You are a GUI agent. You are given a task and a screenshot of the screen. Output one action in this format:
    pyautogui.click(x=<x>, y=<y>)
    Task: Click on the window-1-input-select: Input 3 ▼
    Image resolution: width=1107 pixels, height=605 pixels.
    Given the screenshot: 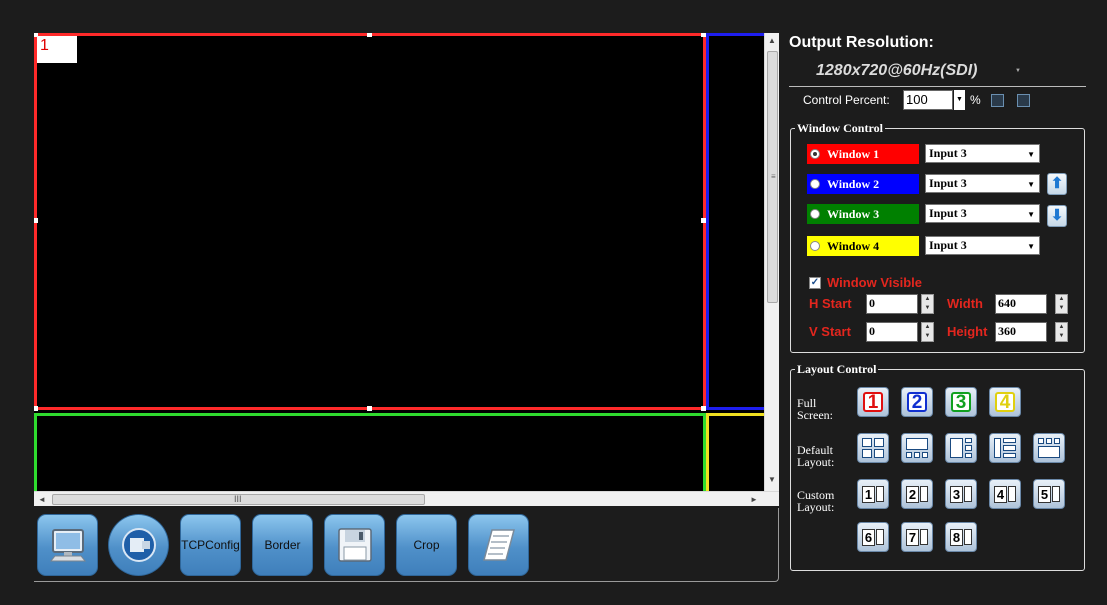 What is the action you would take?
    pyautogui.click(x=982, y=153)
    